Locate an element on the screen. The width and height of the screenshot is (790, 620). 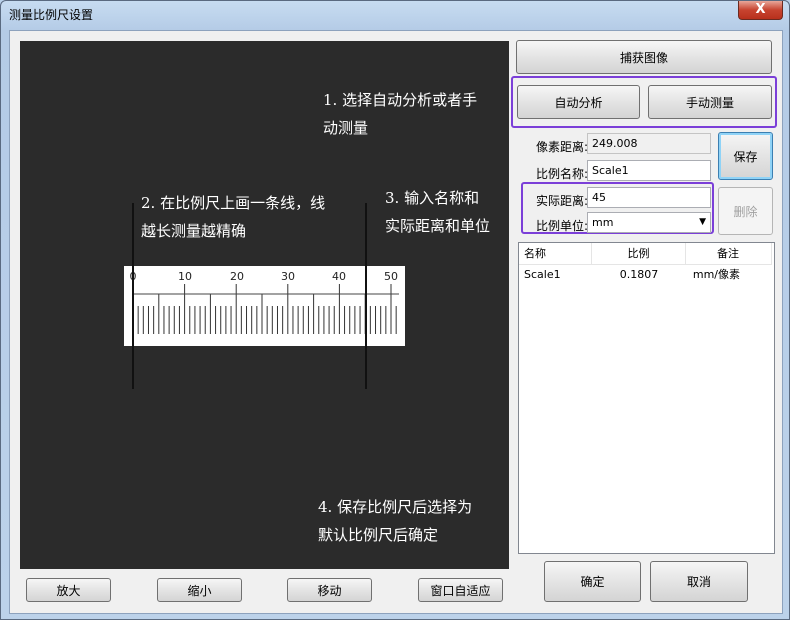
measure-line-right is located at coordinates (366, 296).